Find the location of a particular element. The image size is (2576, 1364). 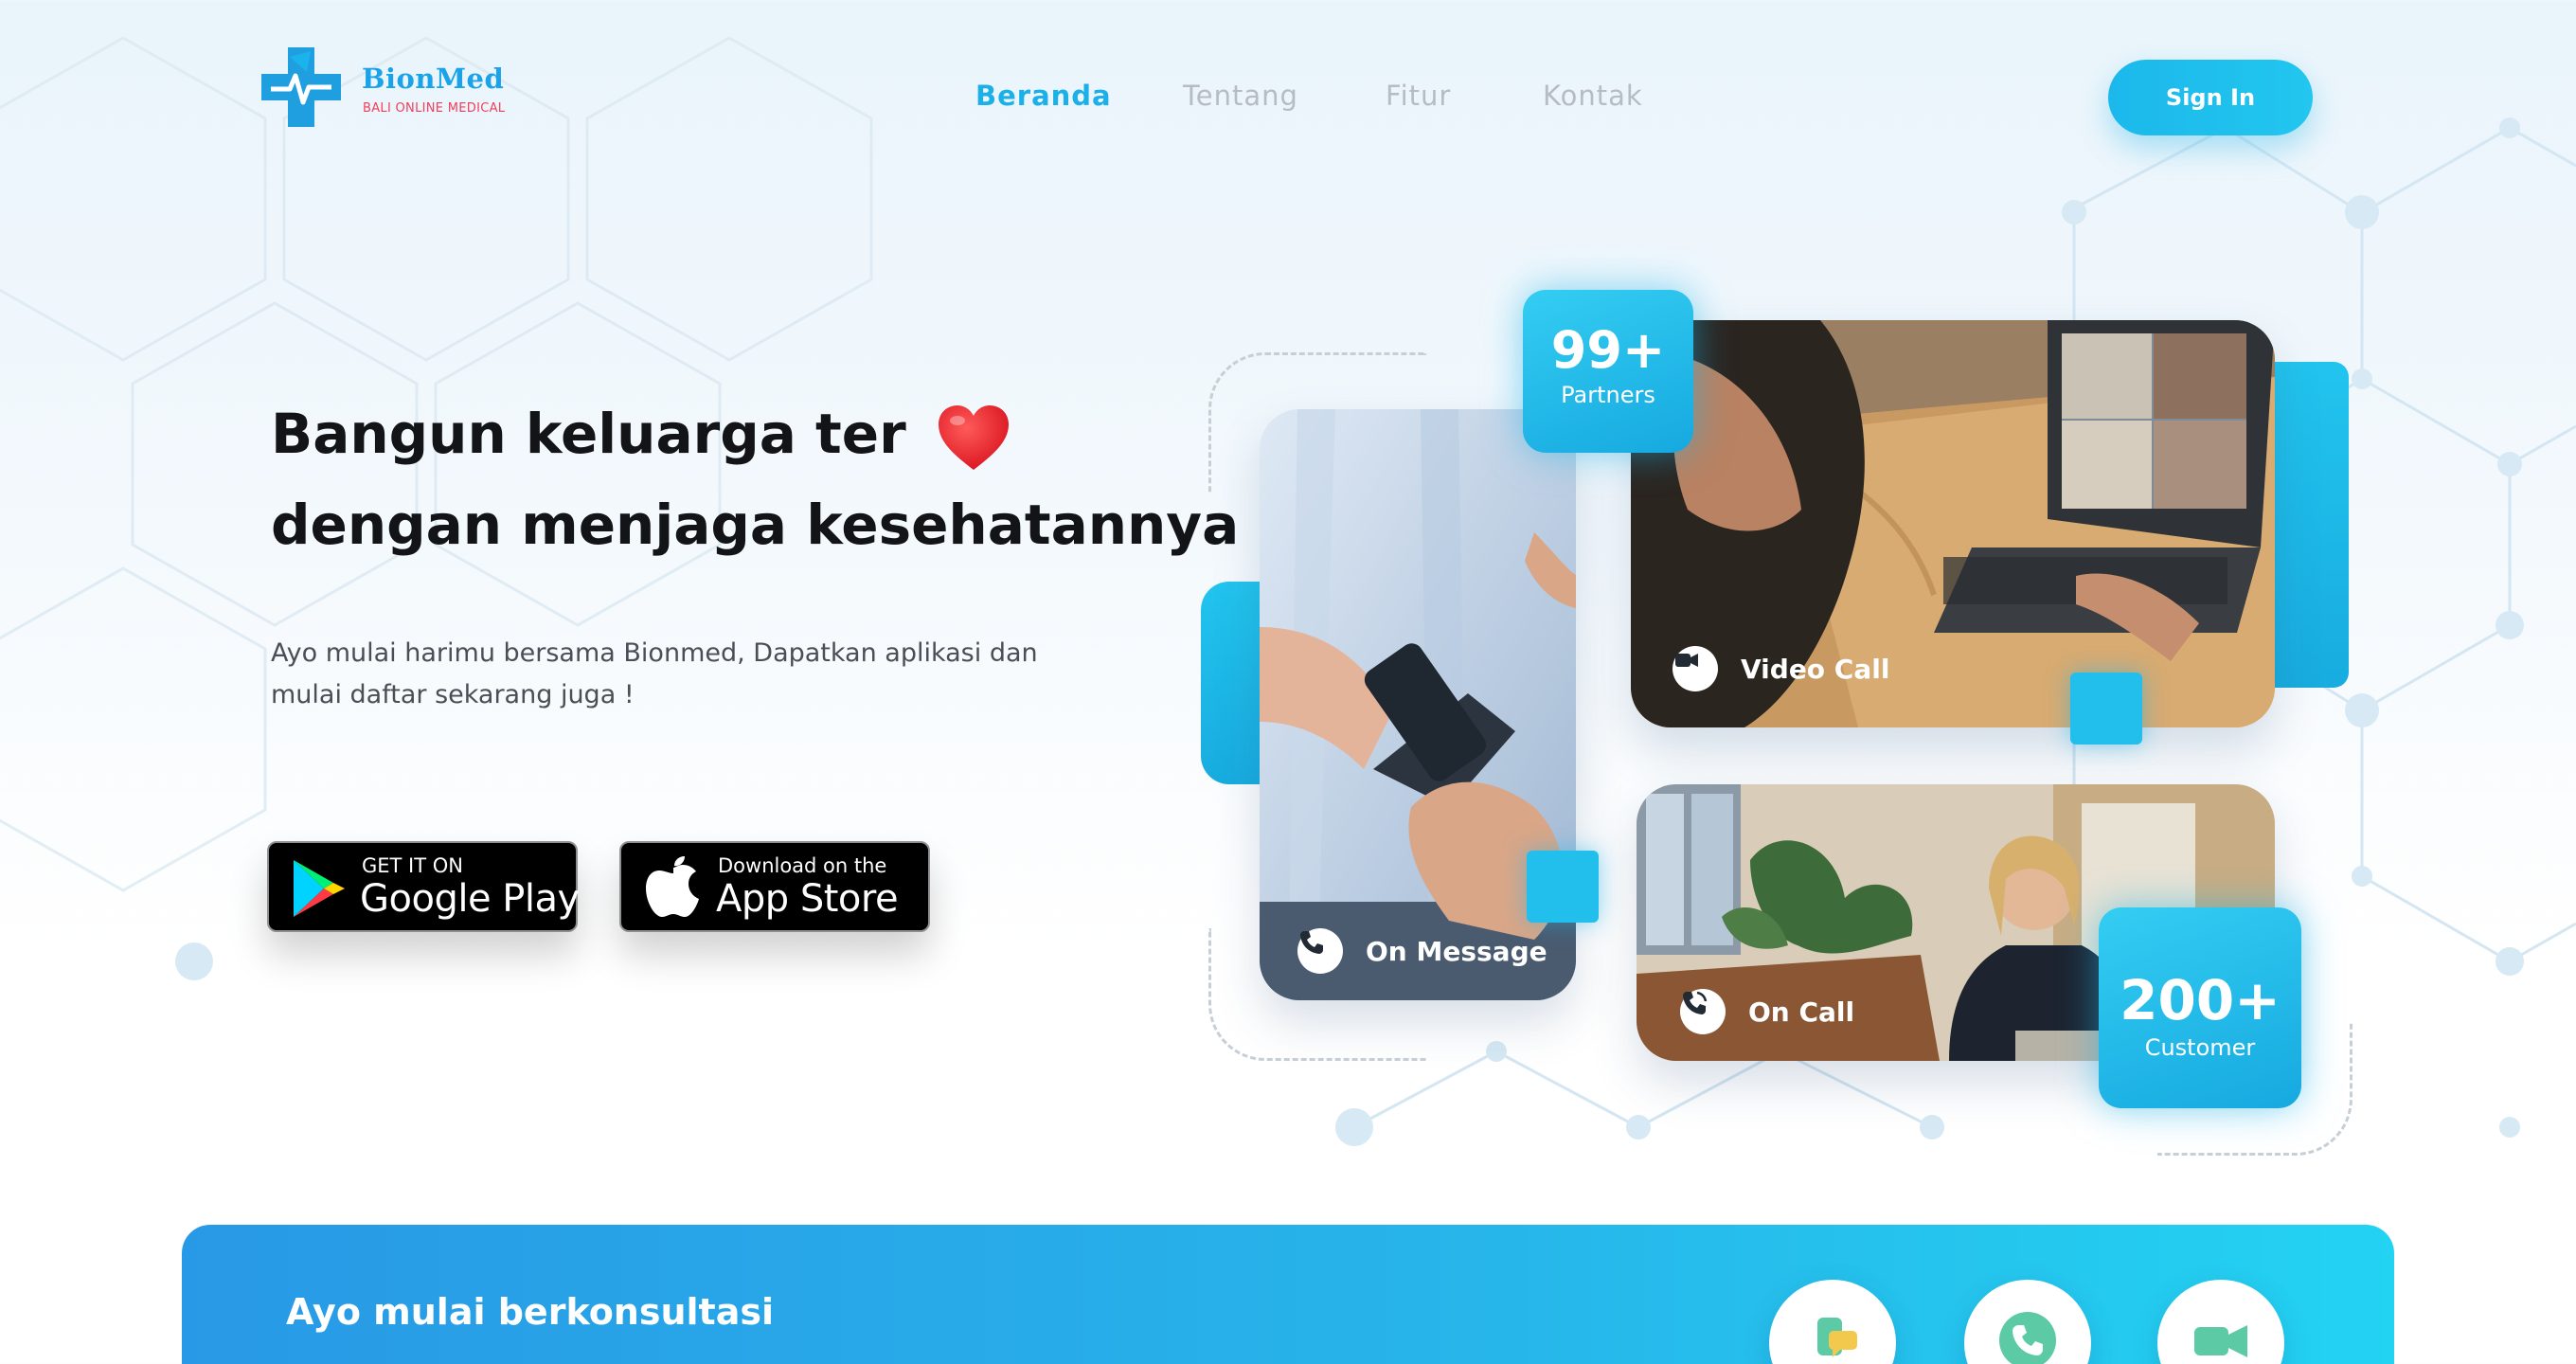

banner-title: Ayo mulai berkonsultasi is located at coordinates (530, 1312).